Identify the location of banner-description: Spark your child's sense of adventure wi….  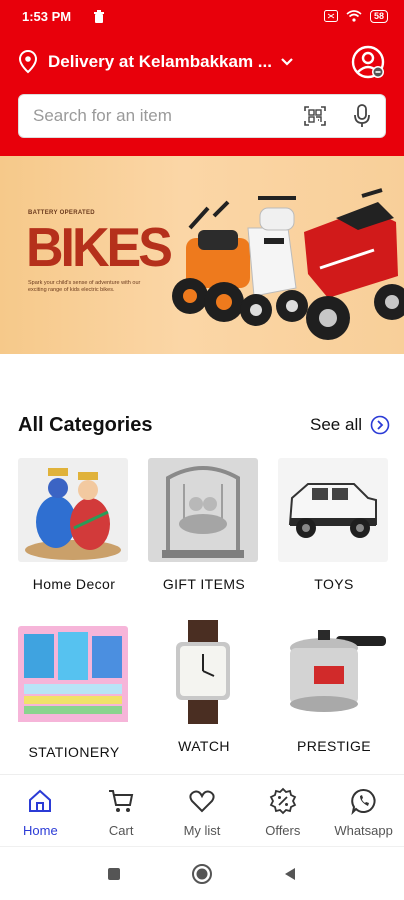
(84, 286).